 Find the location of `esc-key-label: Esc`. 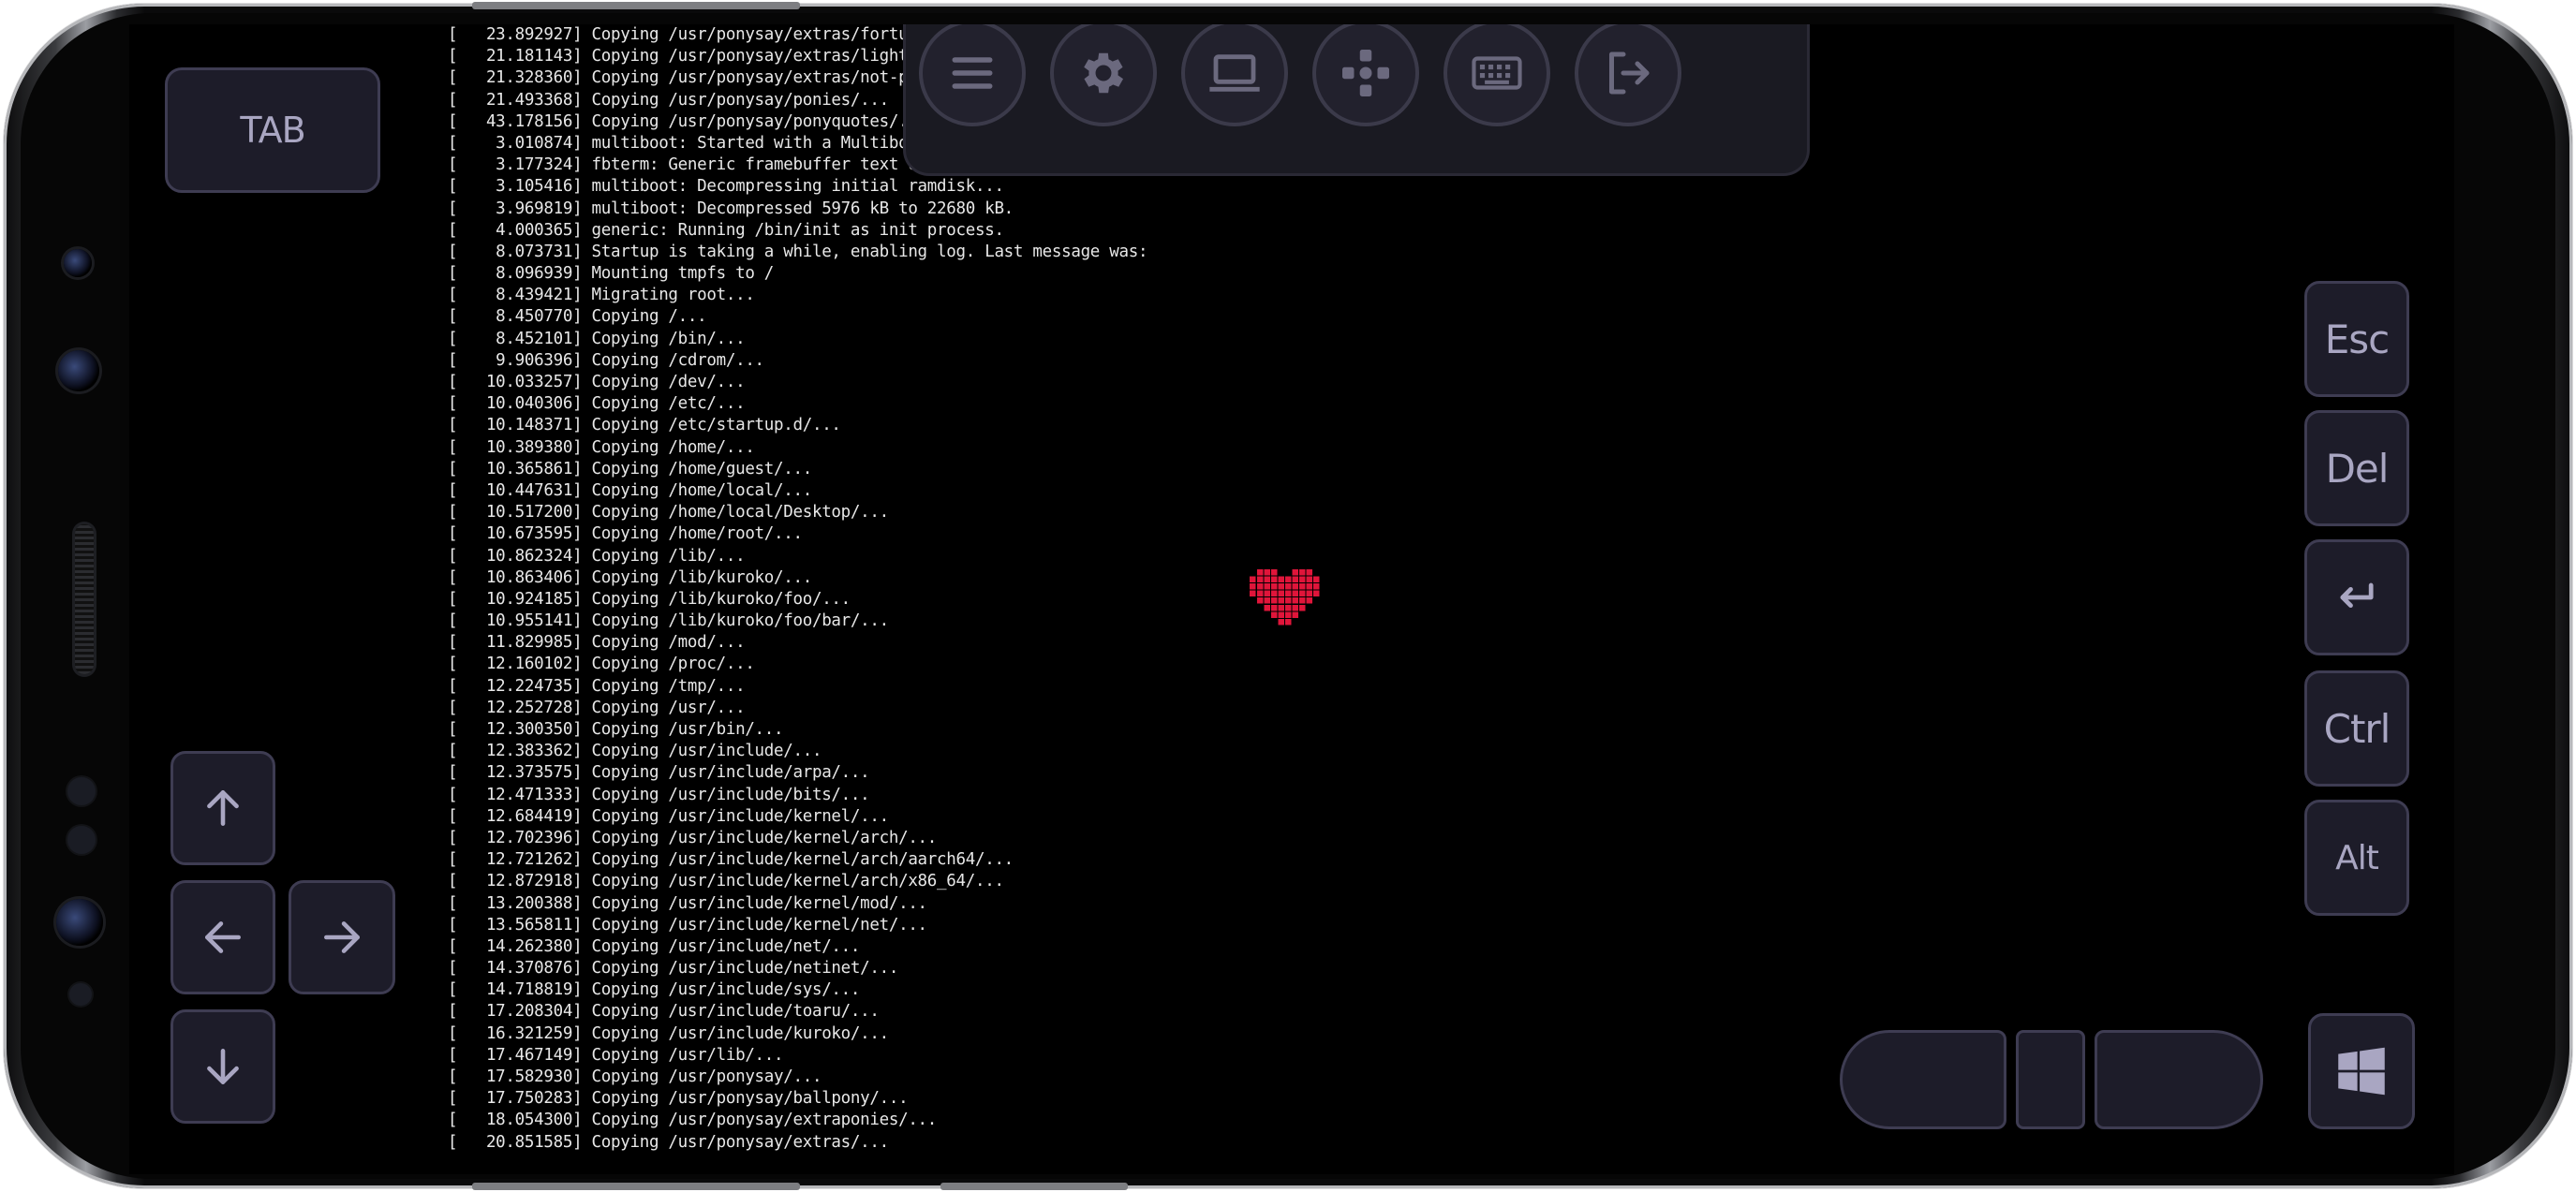

esc-key-label: Esc is located at coordinates (2357, 339).